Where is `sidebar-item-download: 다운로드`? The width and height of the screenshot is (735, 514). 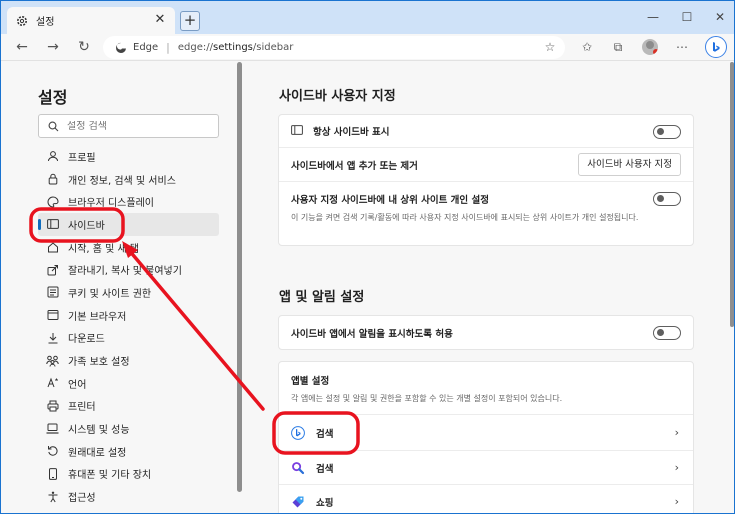 sidebar-item-download: 다운로드 is located at coordinates (128, 338).